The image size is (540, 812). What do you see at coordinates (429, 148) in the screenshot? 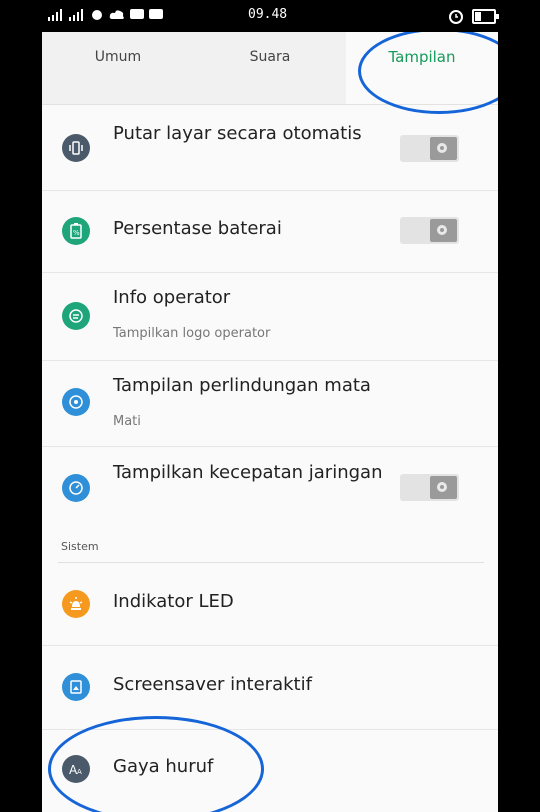
I see `auto-rotate-toggle` at bounding box center [429, 148].